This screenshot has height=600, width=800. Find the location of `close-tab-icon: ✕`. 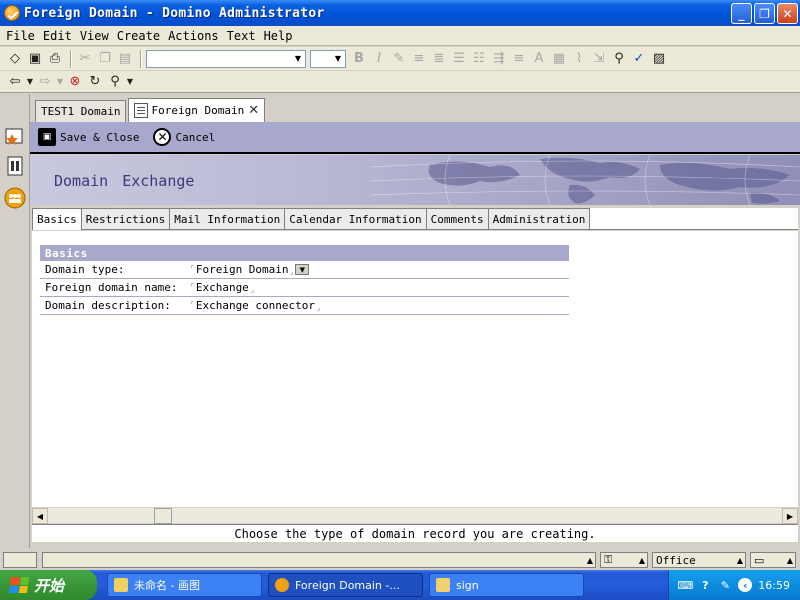

close-tab-icon: ✕ is located at coordinates (253, 110).